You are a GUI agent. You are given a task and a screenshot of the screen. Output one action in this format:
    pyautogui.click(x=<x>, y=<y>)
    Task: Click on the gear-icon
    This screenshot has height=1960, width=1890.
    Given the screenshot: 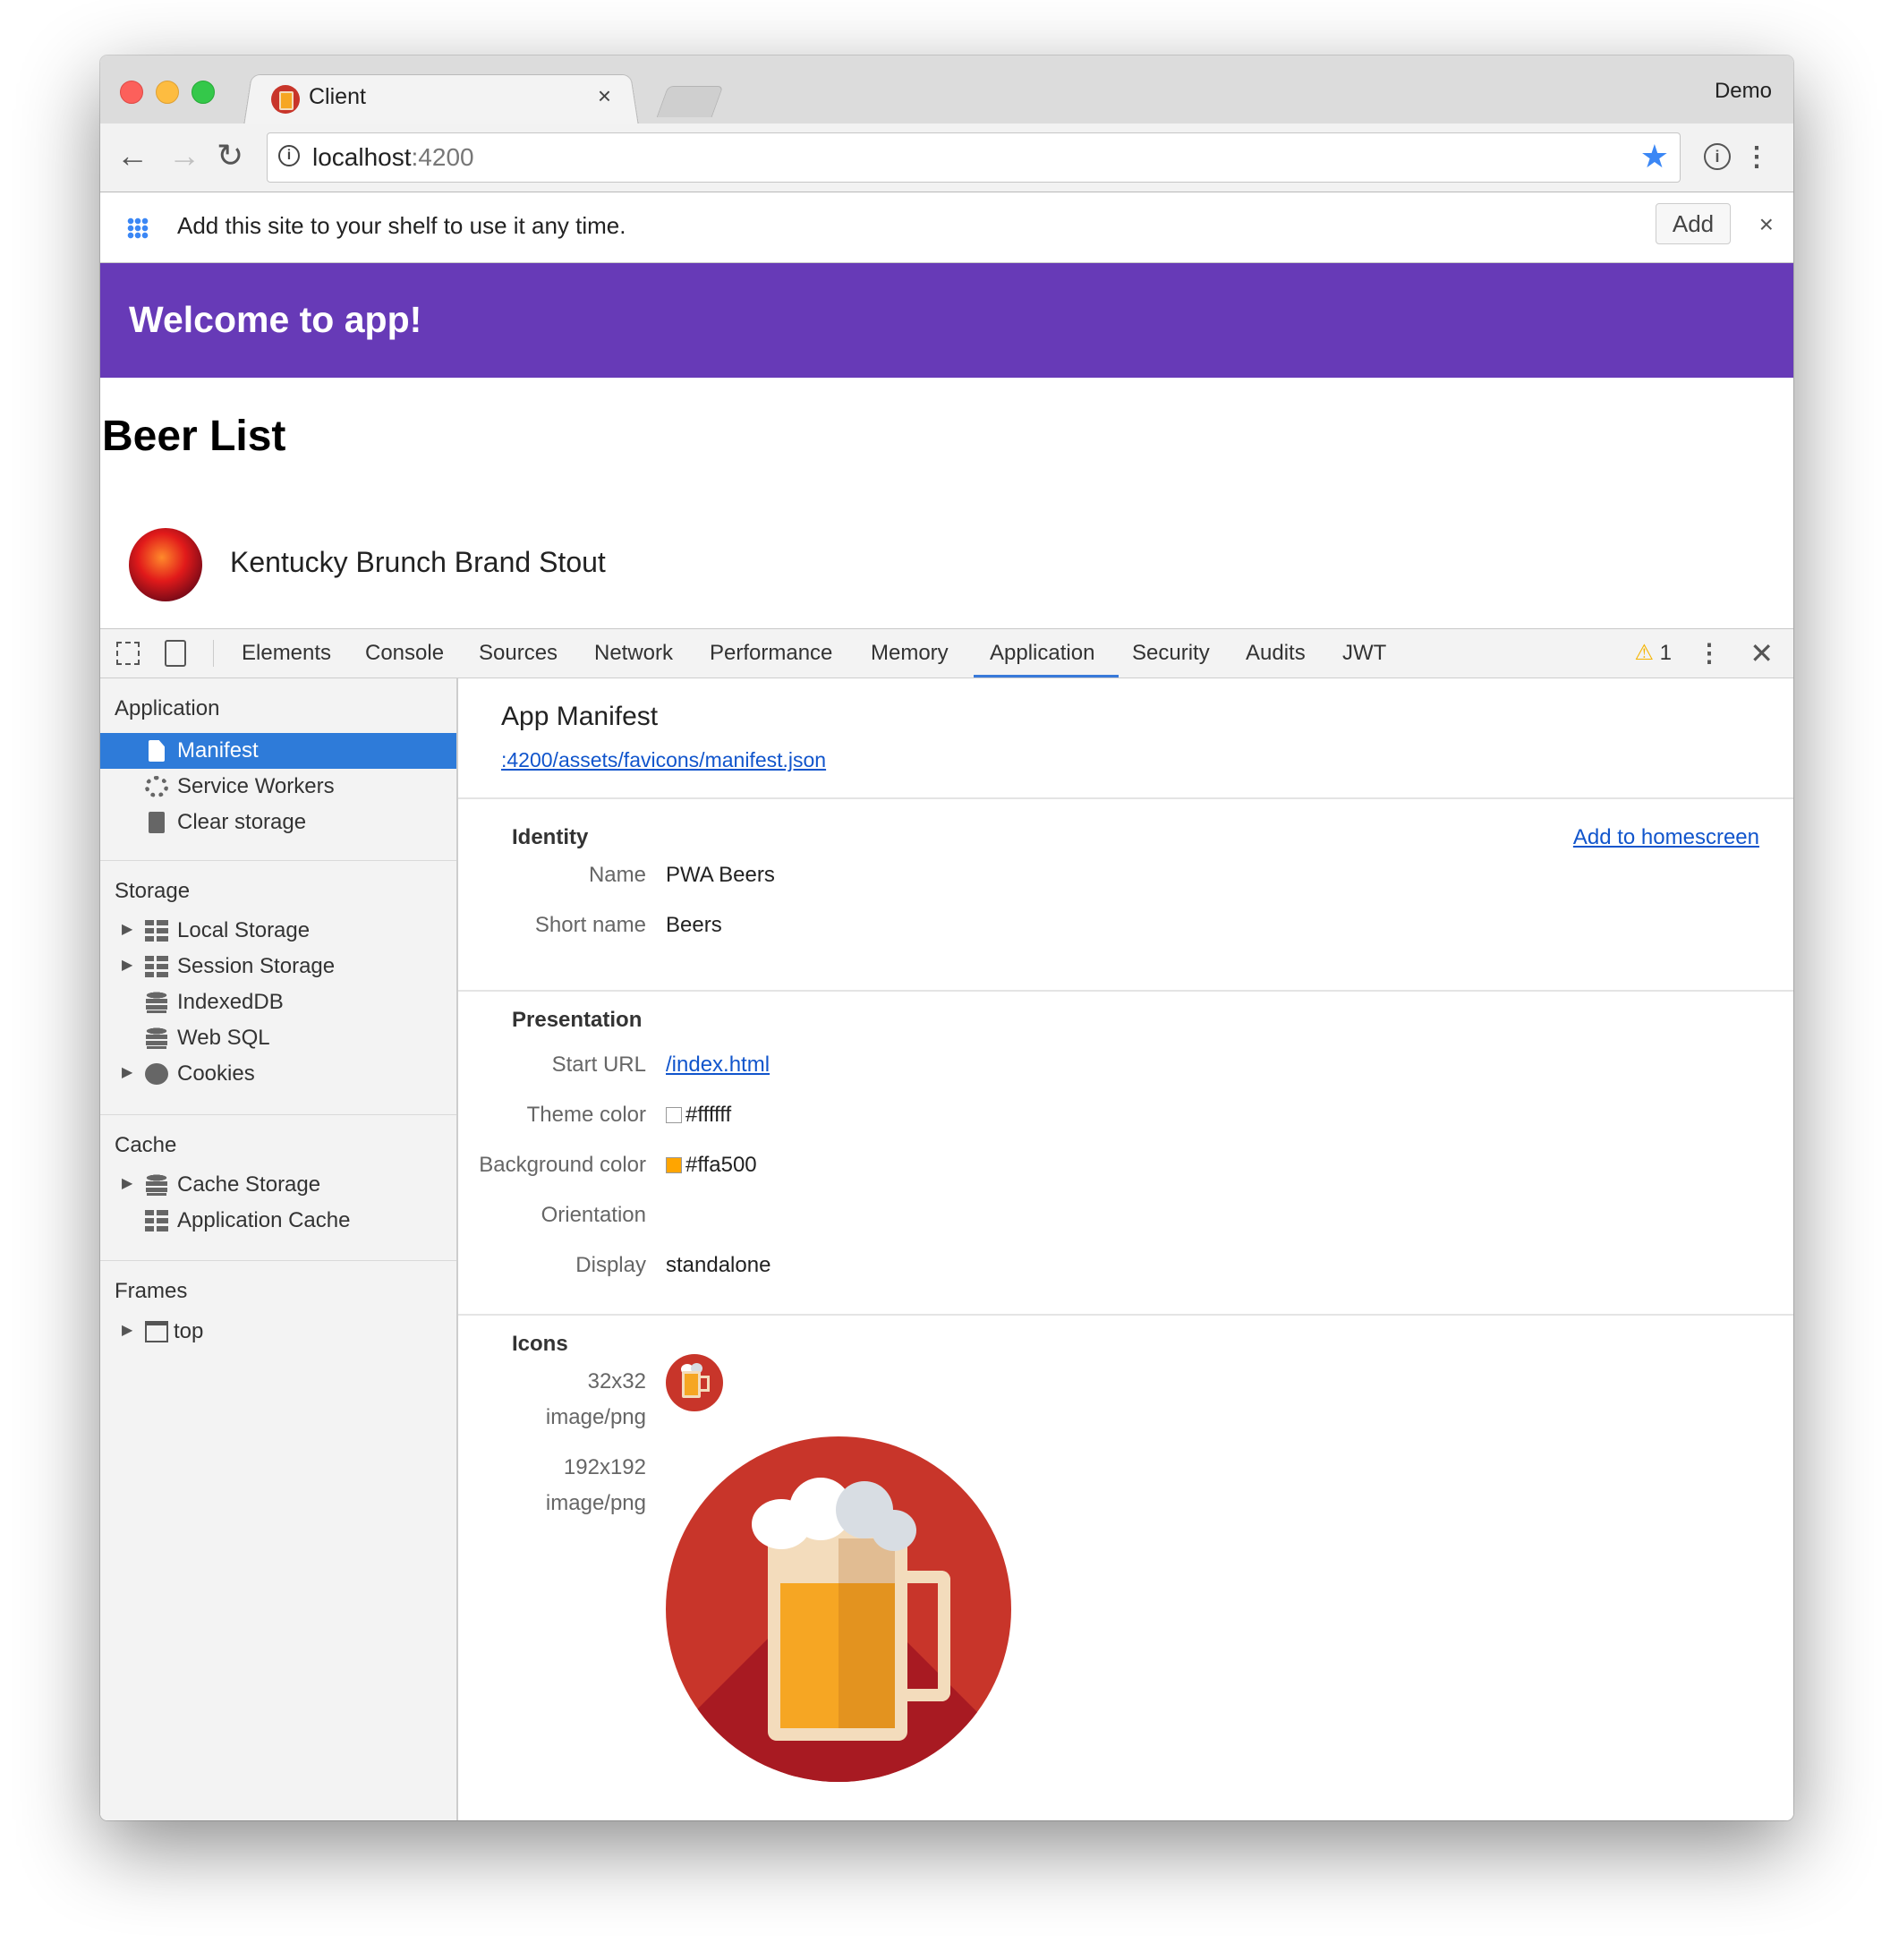 What is the action you would take?
    pyautogui.click(x=156, y=786)
    